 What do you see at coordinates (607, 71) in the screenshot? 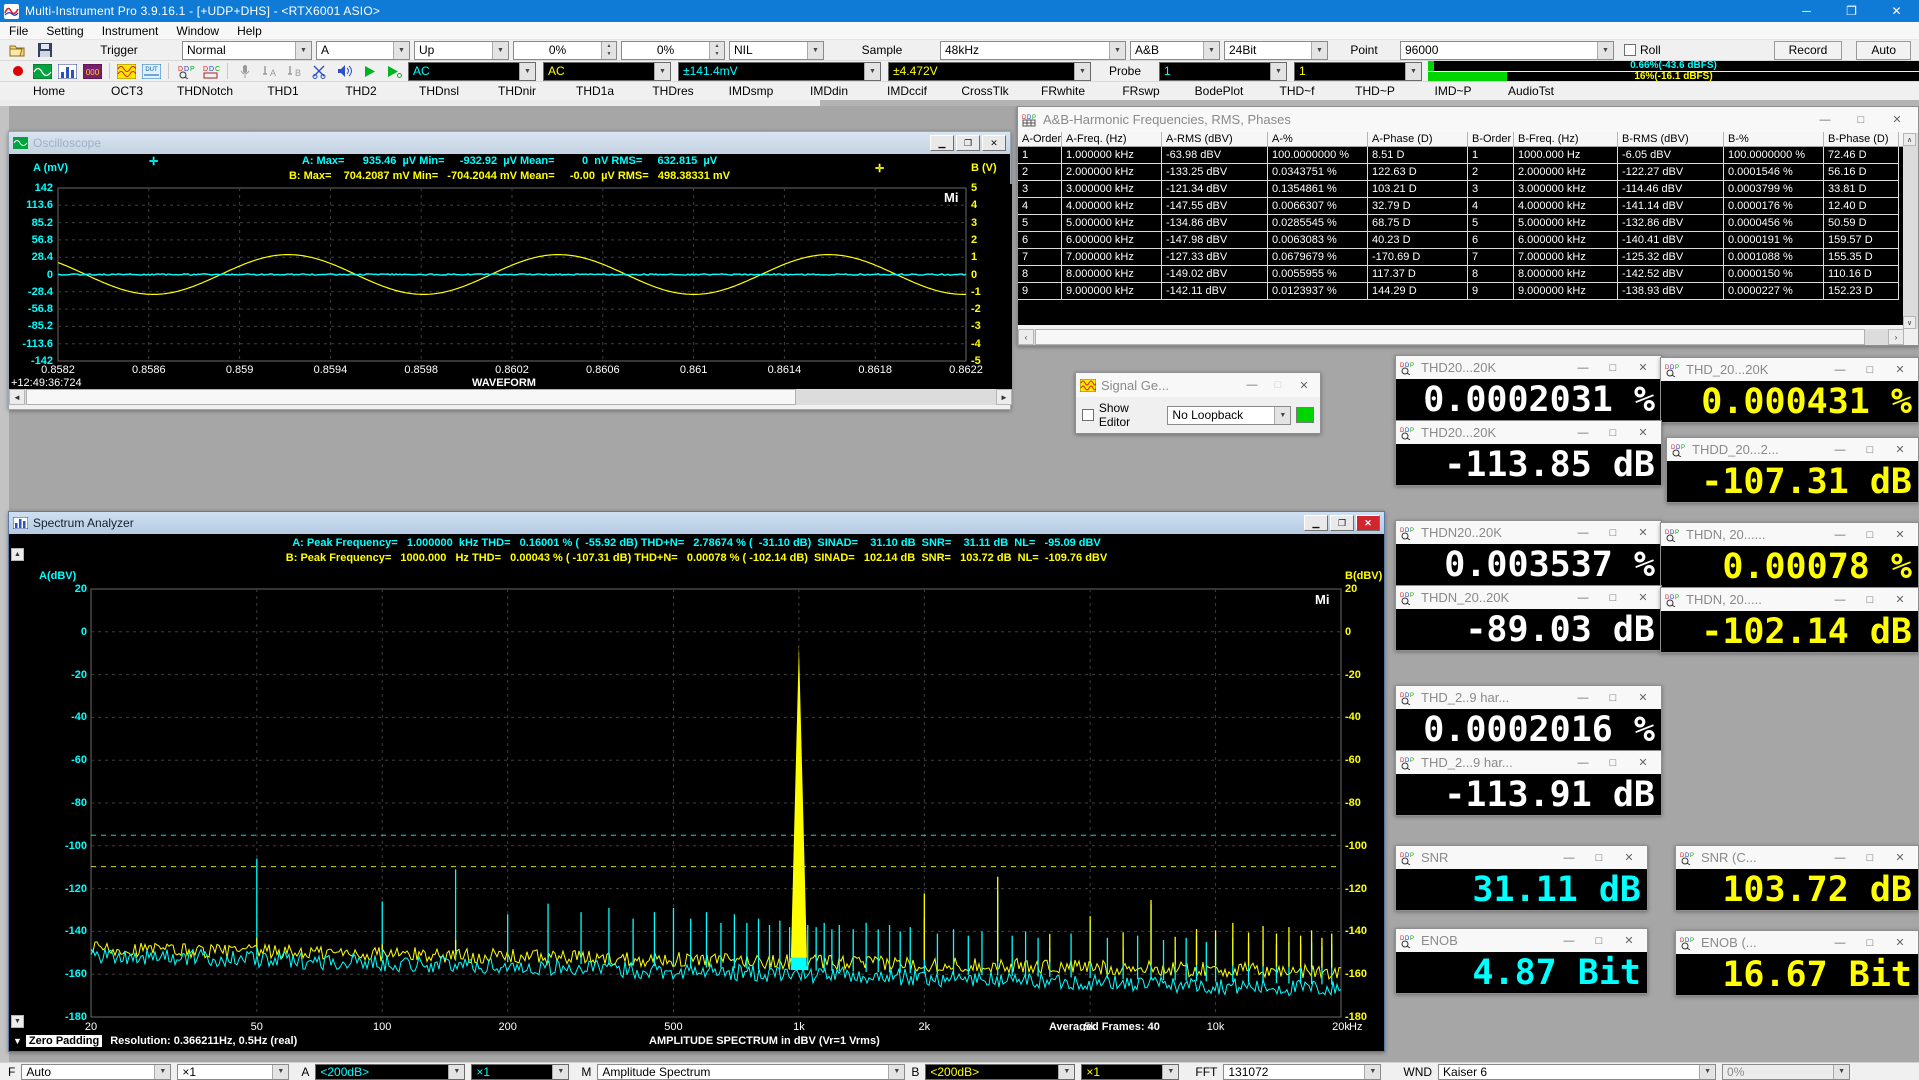
I see `coupling-b-combo: AC ▼` at bounding box center [607, 71].